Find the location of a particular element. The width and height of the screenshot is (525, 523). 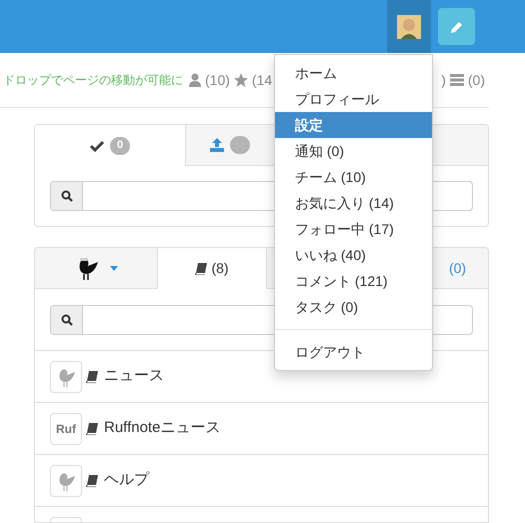

user-icon is located at coordinates (195, 80).